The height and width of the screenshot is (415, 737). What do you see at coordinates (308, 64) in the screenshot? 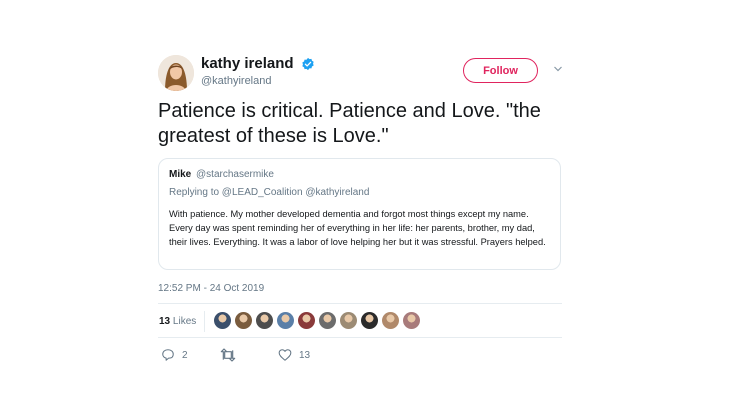
I see `verified-badge-icon` at bounding box center [308, 64].